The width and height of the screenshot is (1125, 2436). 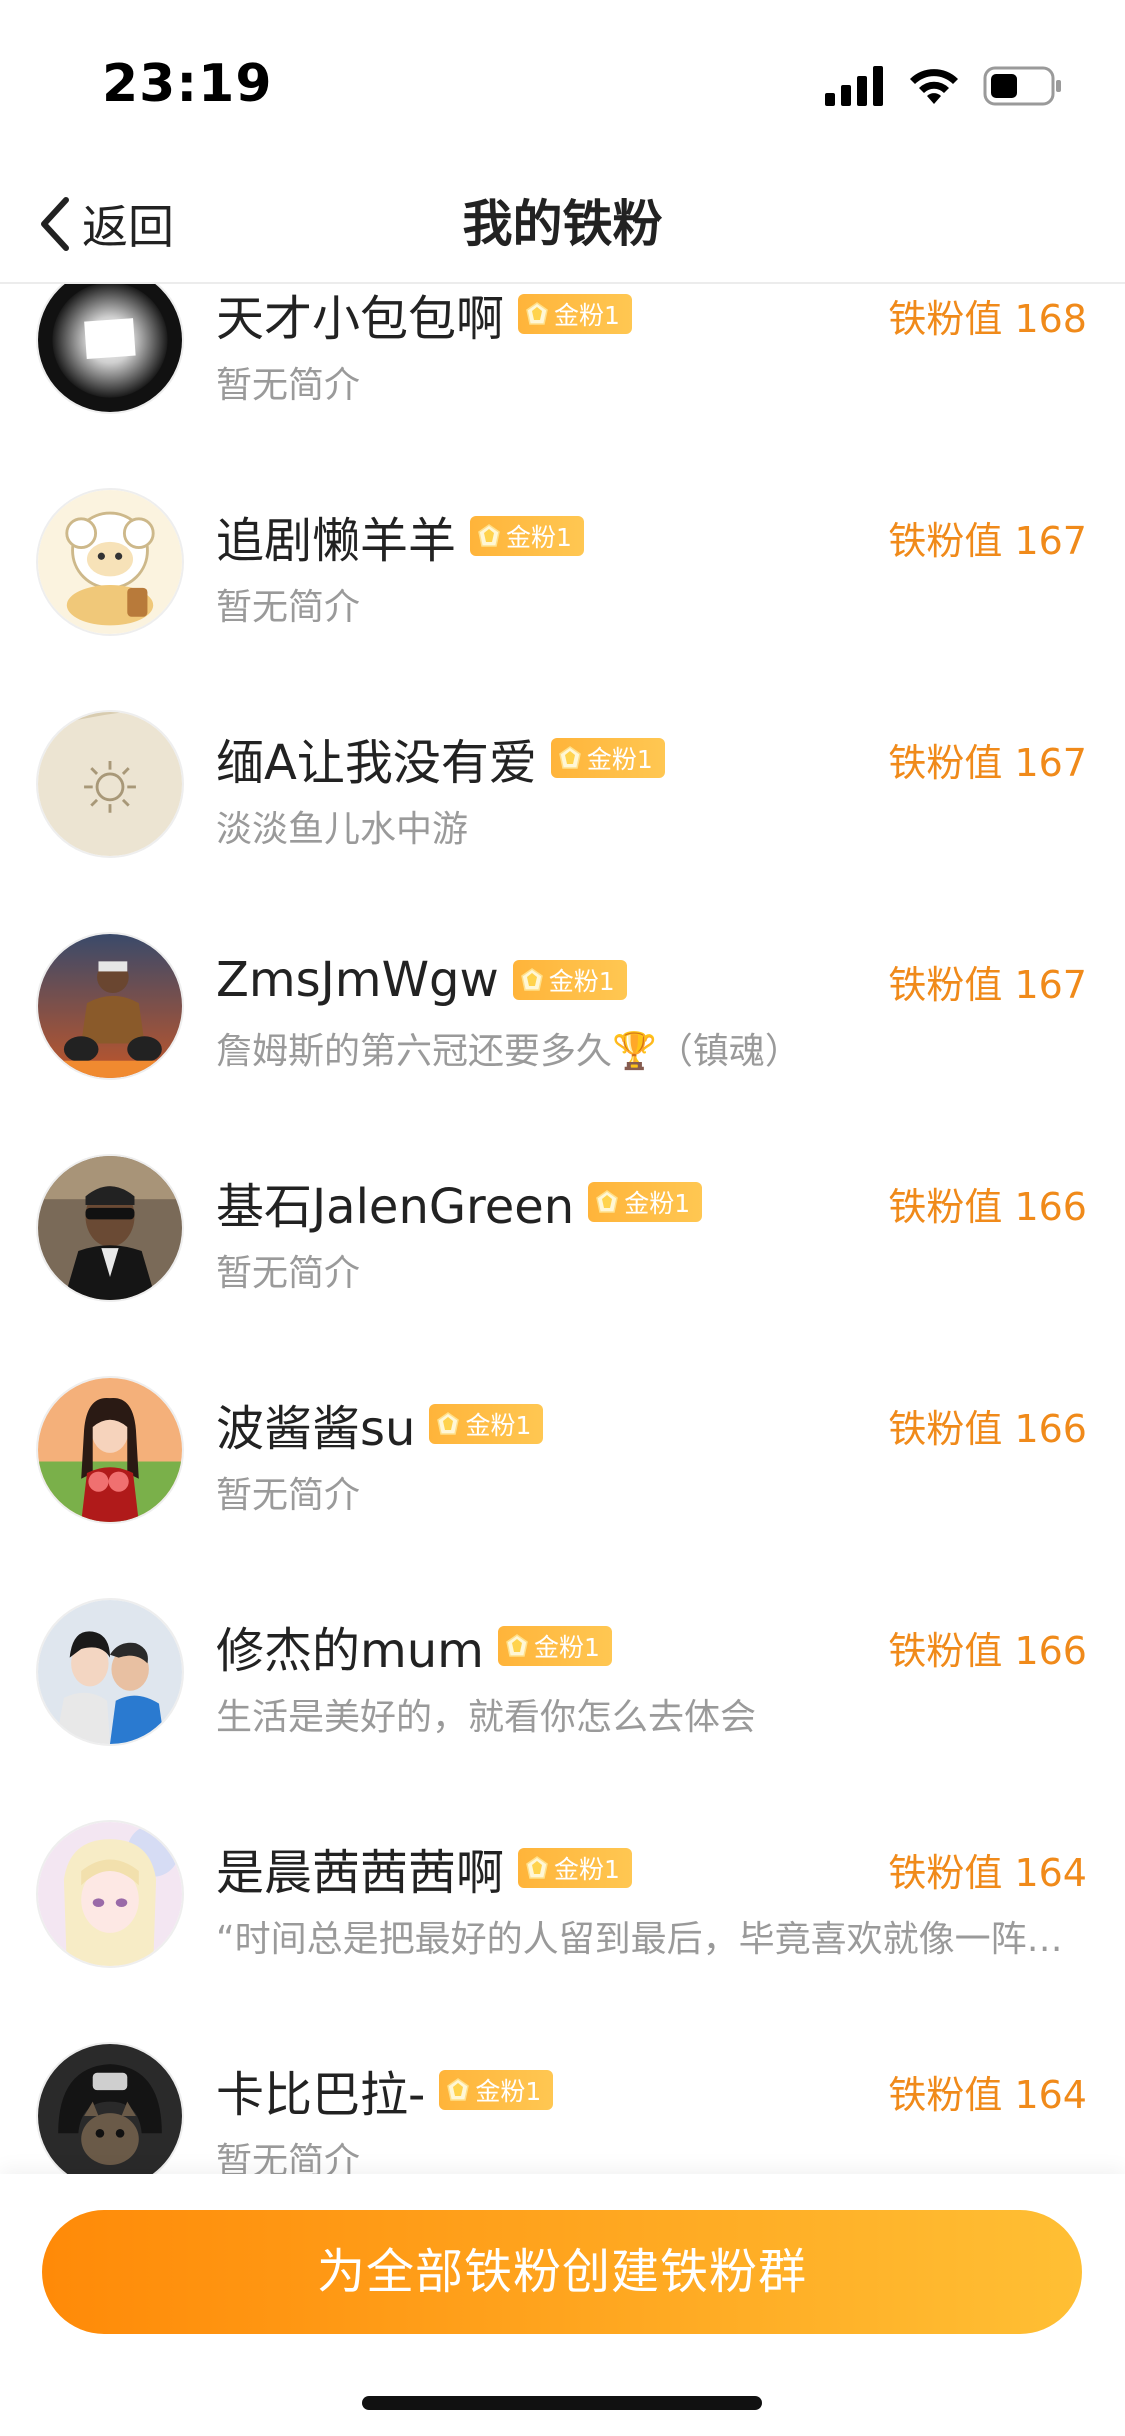 What do you see at coordinates (562, 1449) in the screenshot?
I see `fan-list-item: 波酱酱su 金粉1 暂无简介 铁粉值 166` at bounding box center [562, 1449].